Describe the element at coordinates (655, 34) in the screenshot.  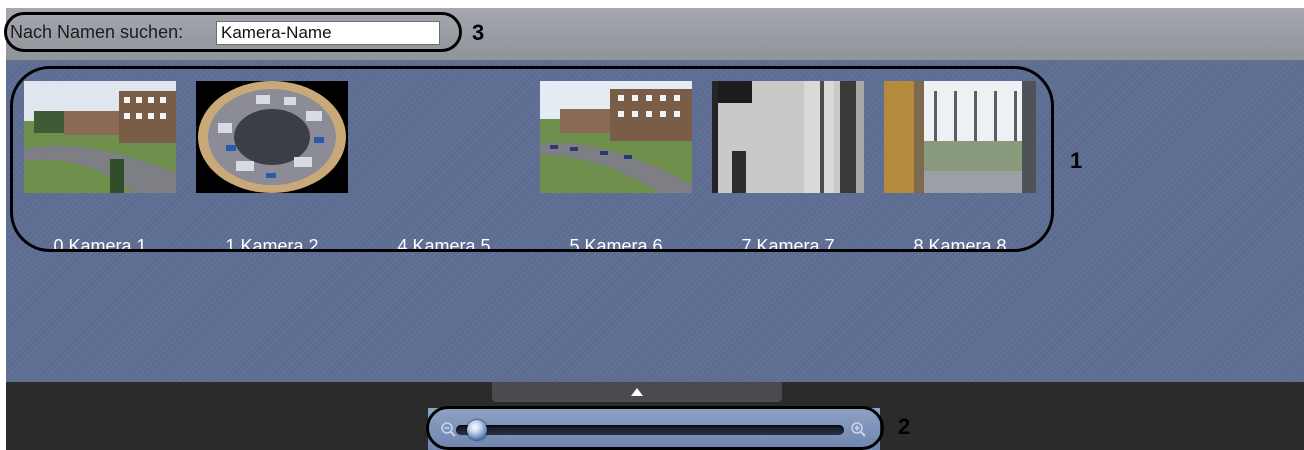
I see `search-toolbar: Nach Namen suchen:` at that location.